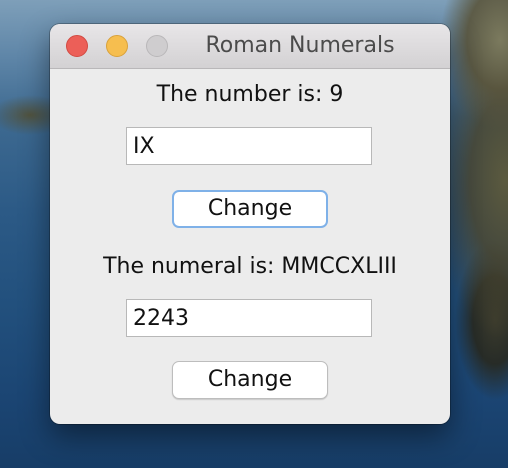  I want to click on number-label: The number is: 9, so click(250, 94).